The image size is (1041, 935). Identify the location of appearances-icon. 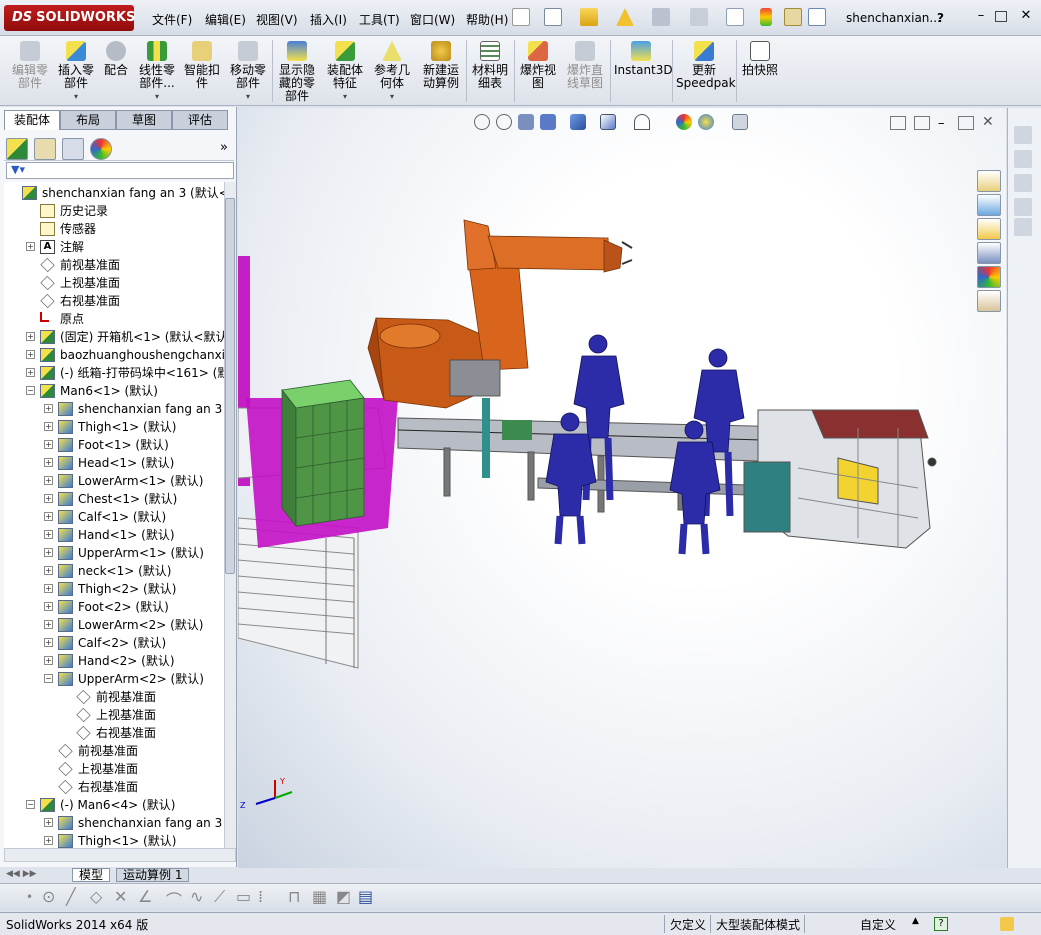
(989, 277).